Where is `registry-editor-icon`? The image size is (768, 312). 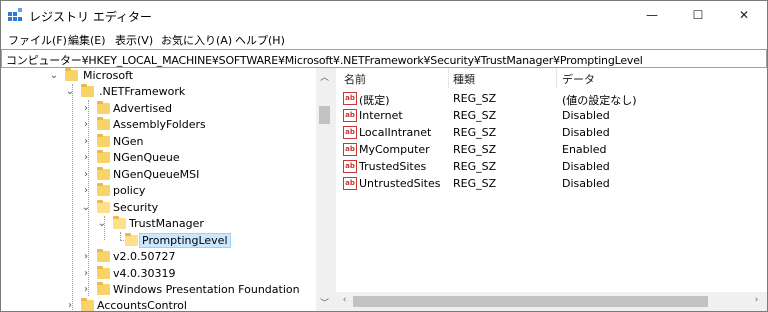
registry-editor-icon is located at coordinates (15, 14).